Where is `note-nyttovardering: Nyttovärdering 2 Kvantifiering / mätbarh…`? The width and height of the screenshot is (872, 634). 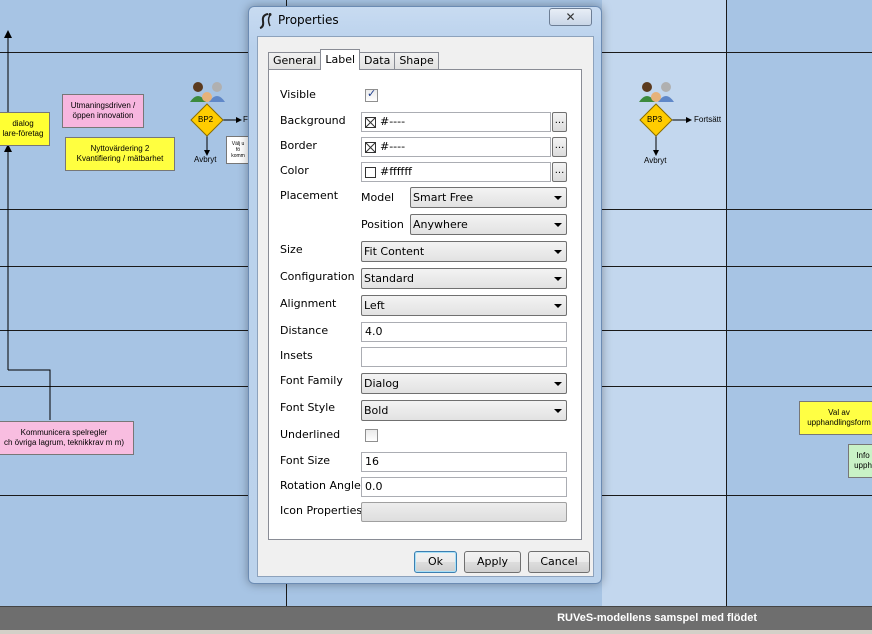
note-nyttovardering: Nyttovärdering 2 Kvantifiering / mätbarh… is located at coordinates (120, 154).